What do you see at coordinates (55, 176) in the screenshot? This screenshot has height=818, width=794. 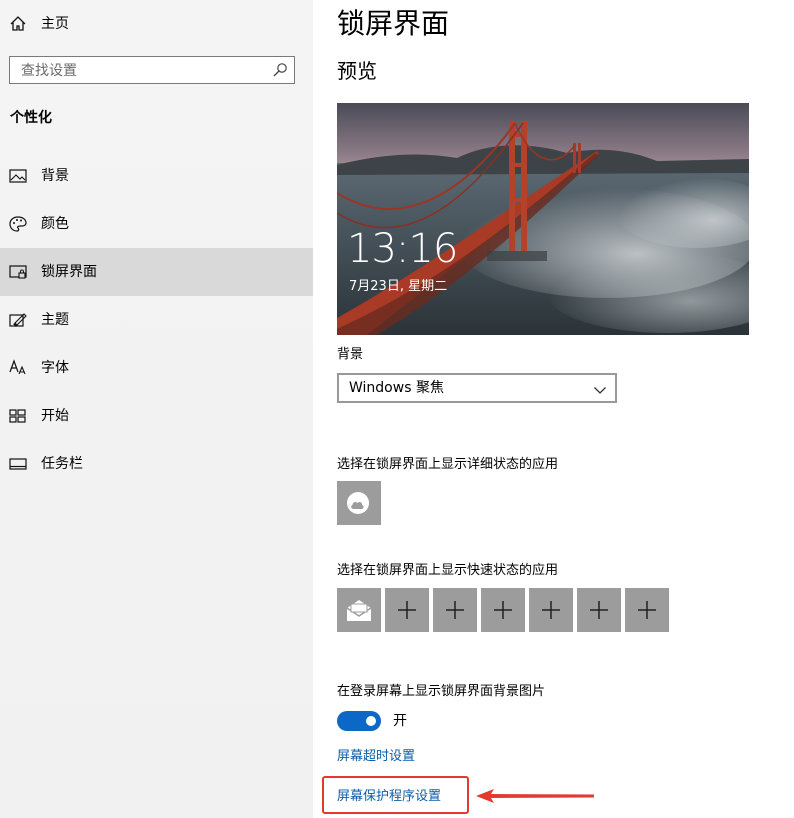 I see `sidebar-item-label: 背景` at bounding box center [55, 176].